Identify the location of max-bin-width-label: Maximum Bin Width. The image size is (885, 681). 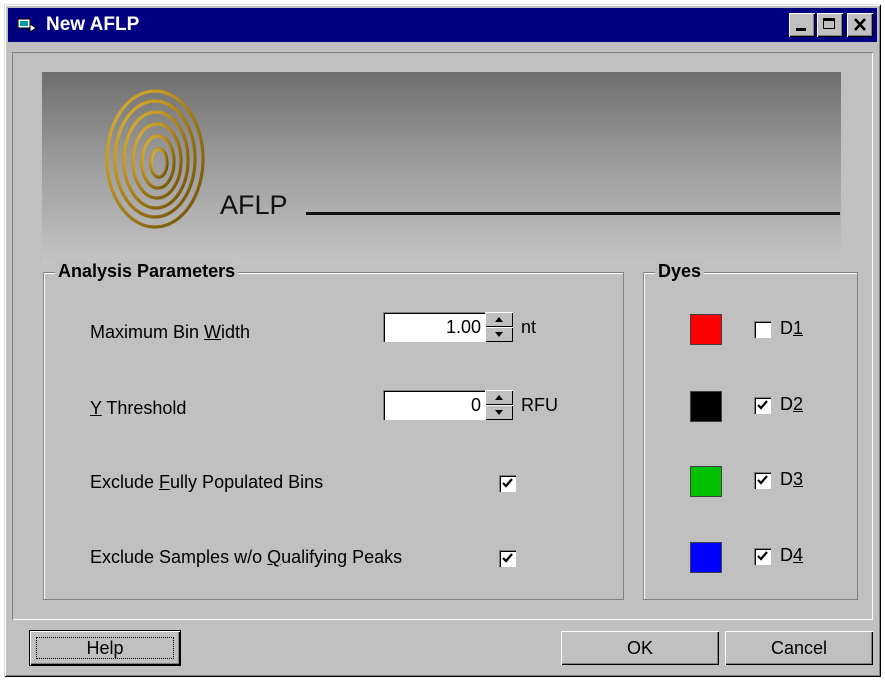
(170, 332).